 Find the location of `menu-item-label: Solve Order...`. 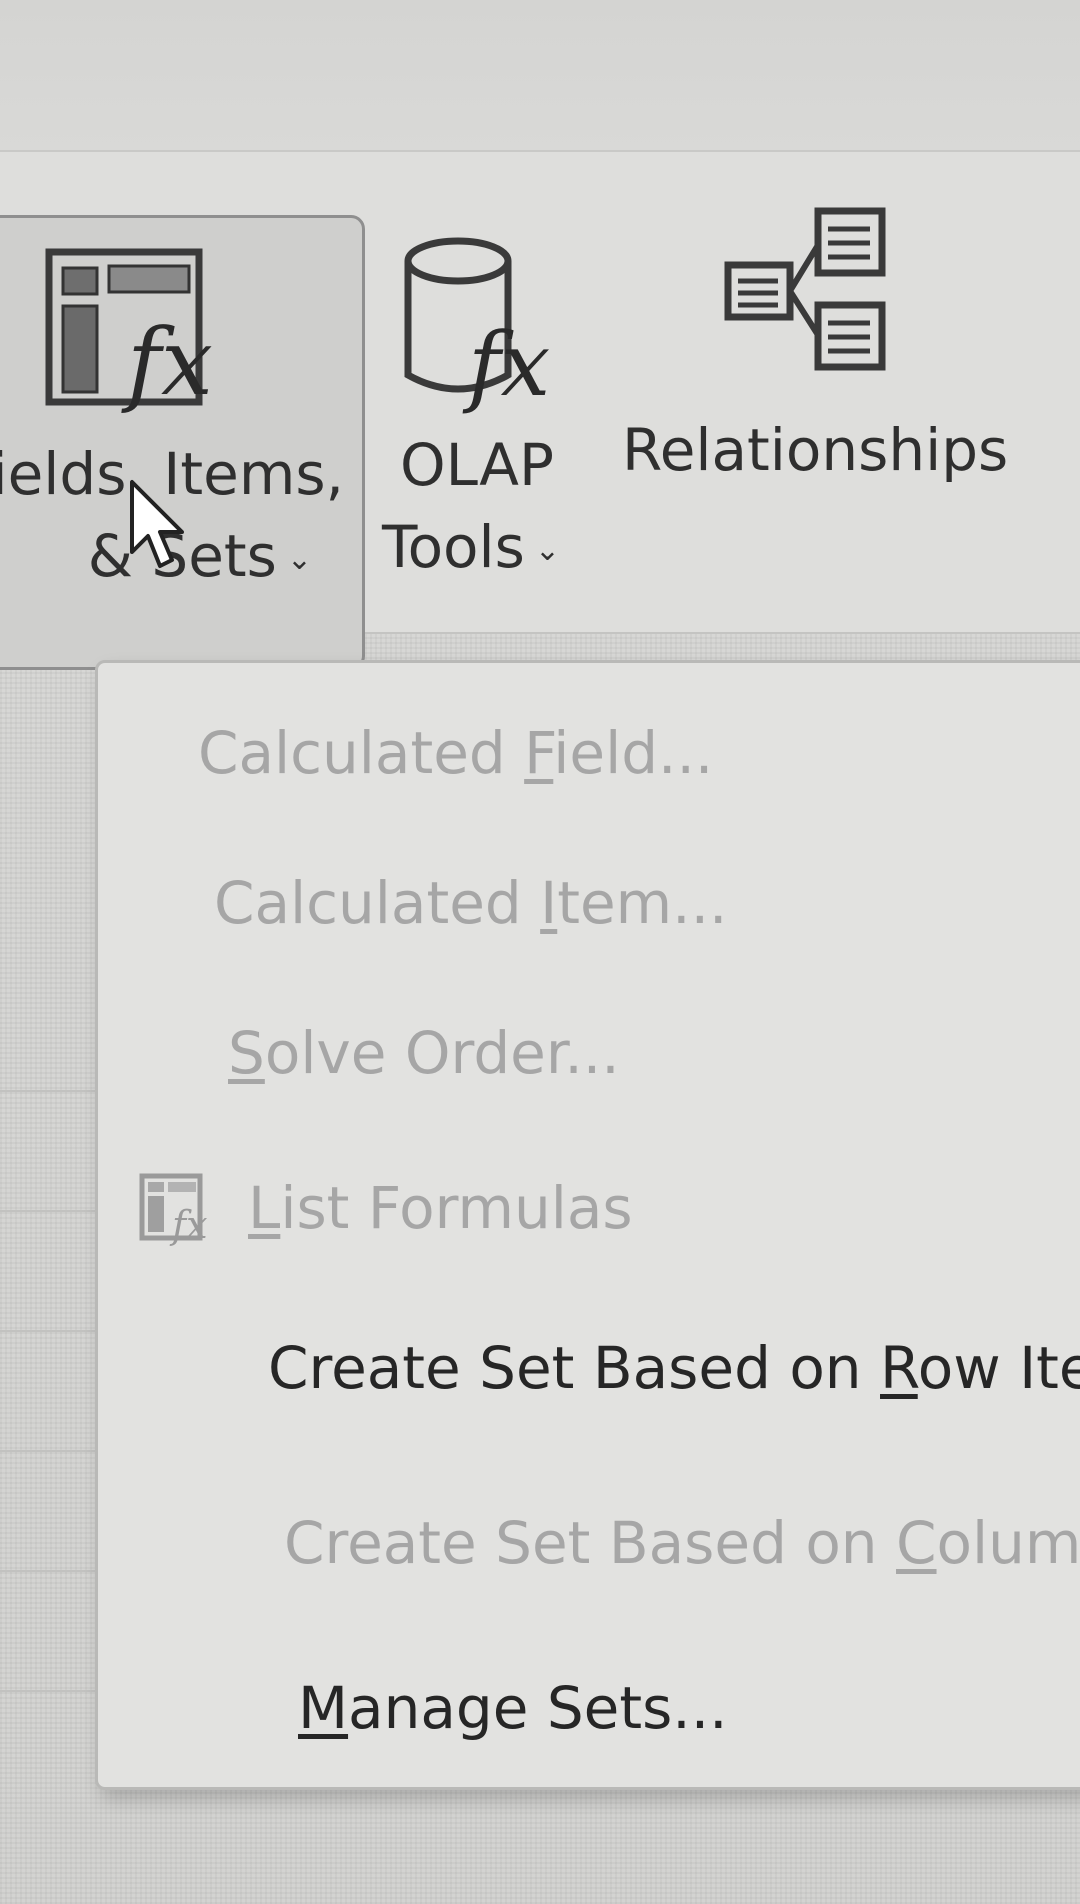

menu-item-label: Solve Order... is located at coordinates (424, 1053).